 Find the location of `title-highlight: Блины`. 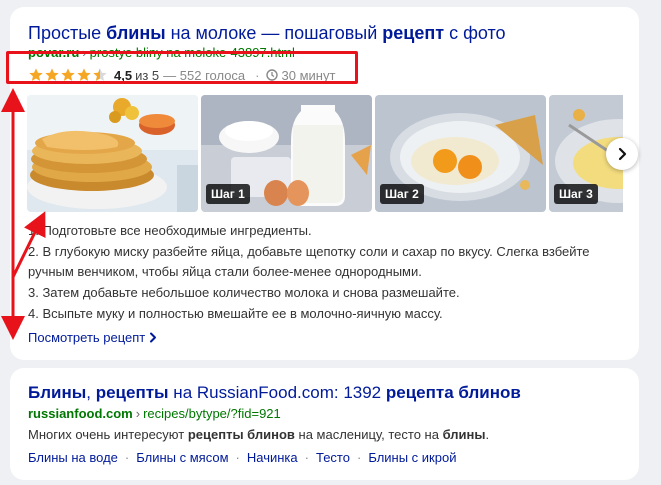

title-highlight: Блины is located at coordinates (57, 392).